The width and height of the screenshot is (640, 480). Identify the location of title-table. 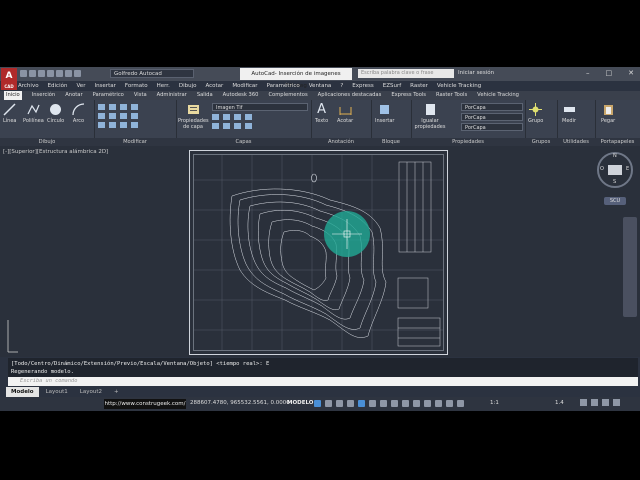
(419, 254).